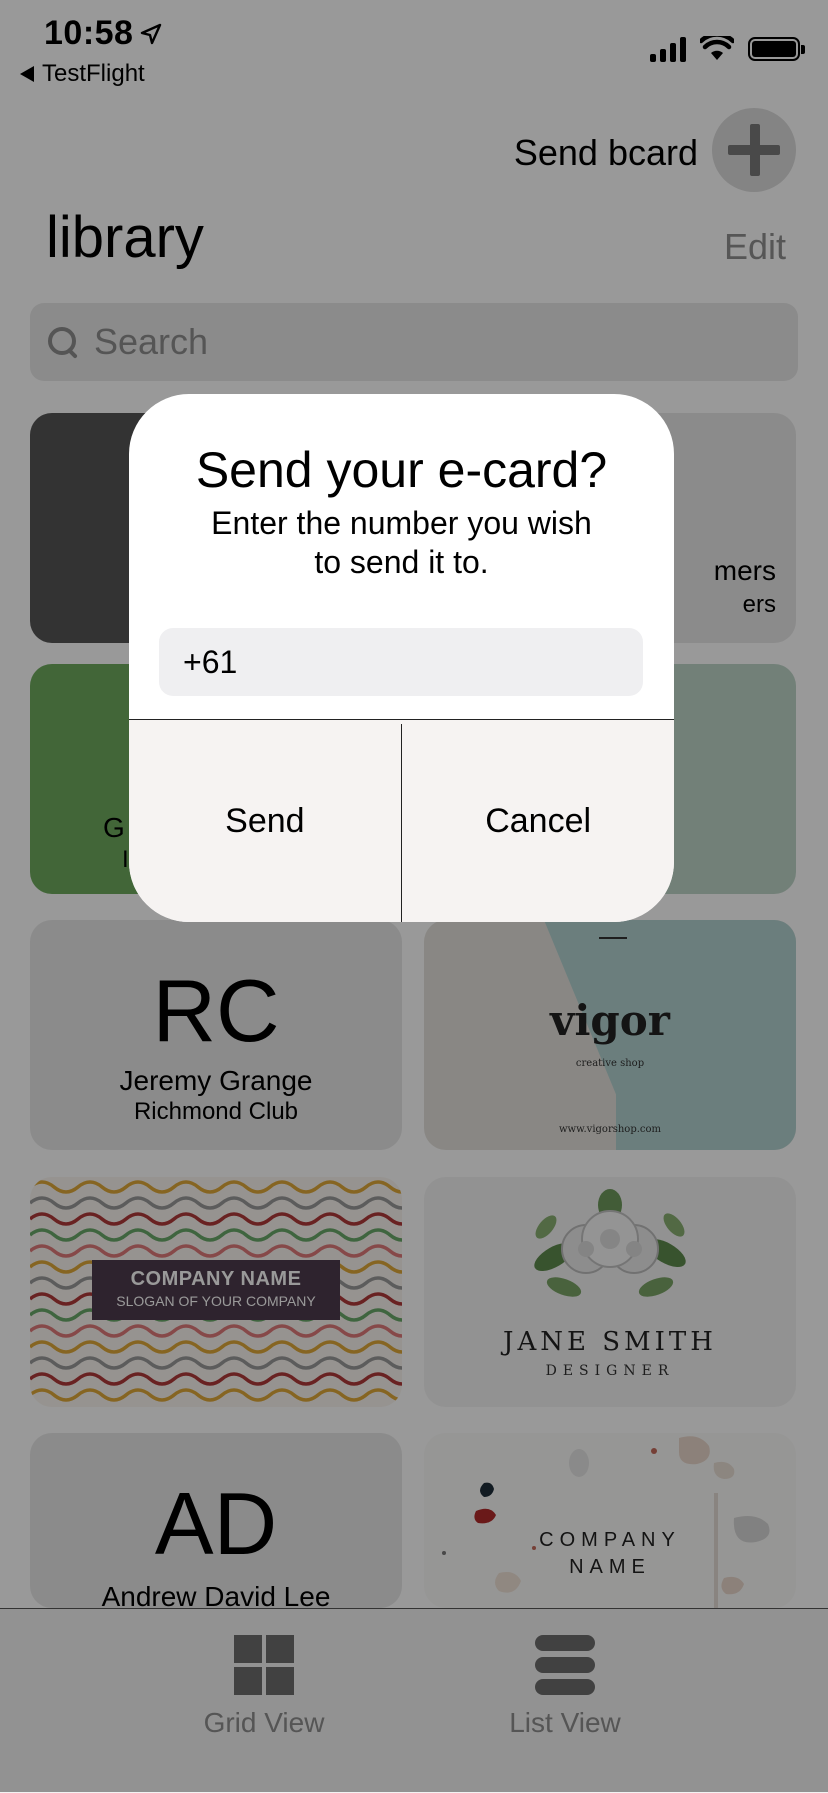  What do you see at coordinates (401, 470) in the screenshot?
I see `dialog-title: Send your e-card?` at bounding box center [401, 470].